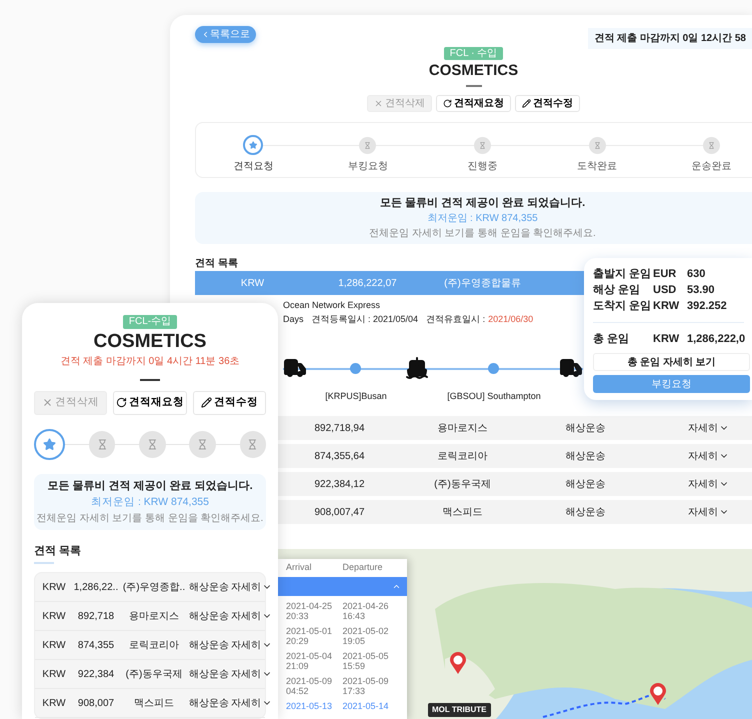 The image size is (752, 719). What do you see at coordinates (310, 705) in the screenshot?
I see `arrival-date: 2021-05-13` at bounding box center [310, 705].